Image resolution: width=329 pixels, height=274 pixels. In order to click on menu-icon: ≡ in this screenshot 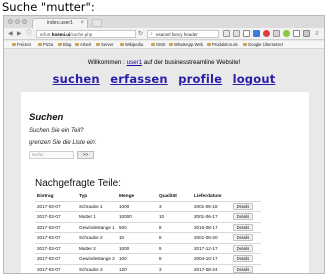, I will do `click(317, 34)`.